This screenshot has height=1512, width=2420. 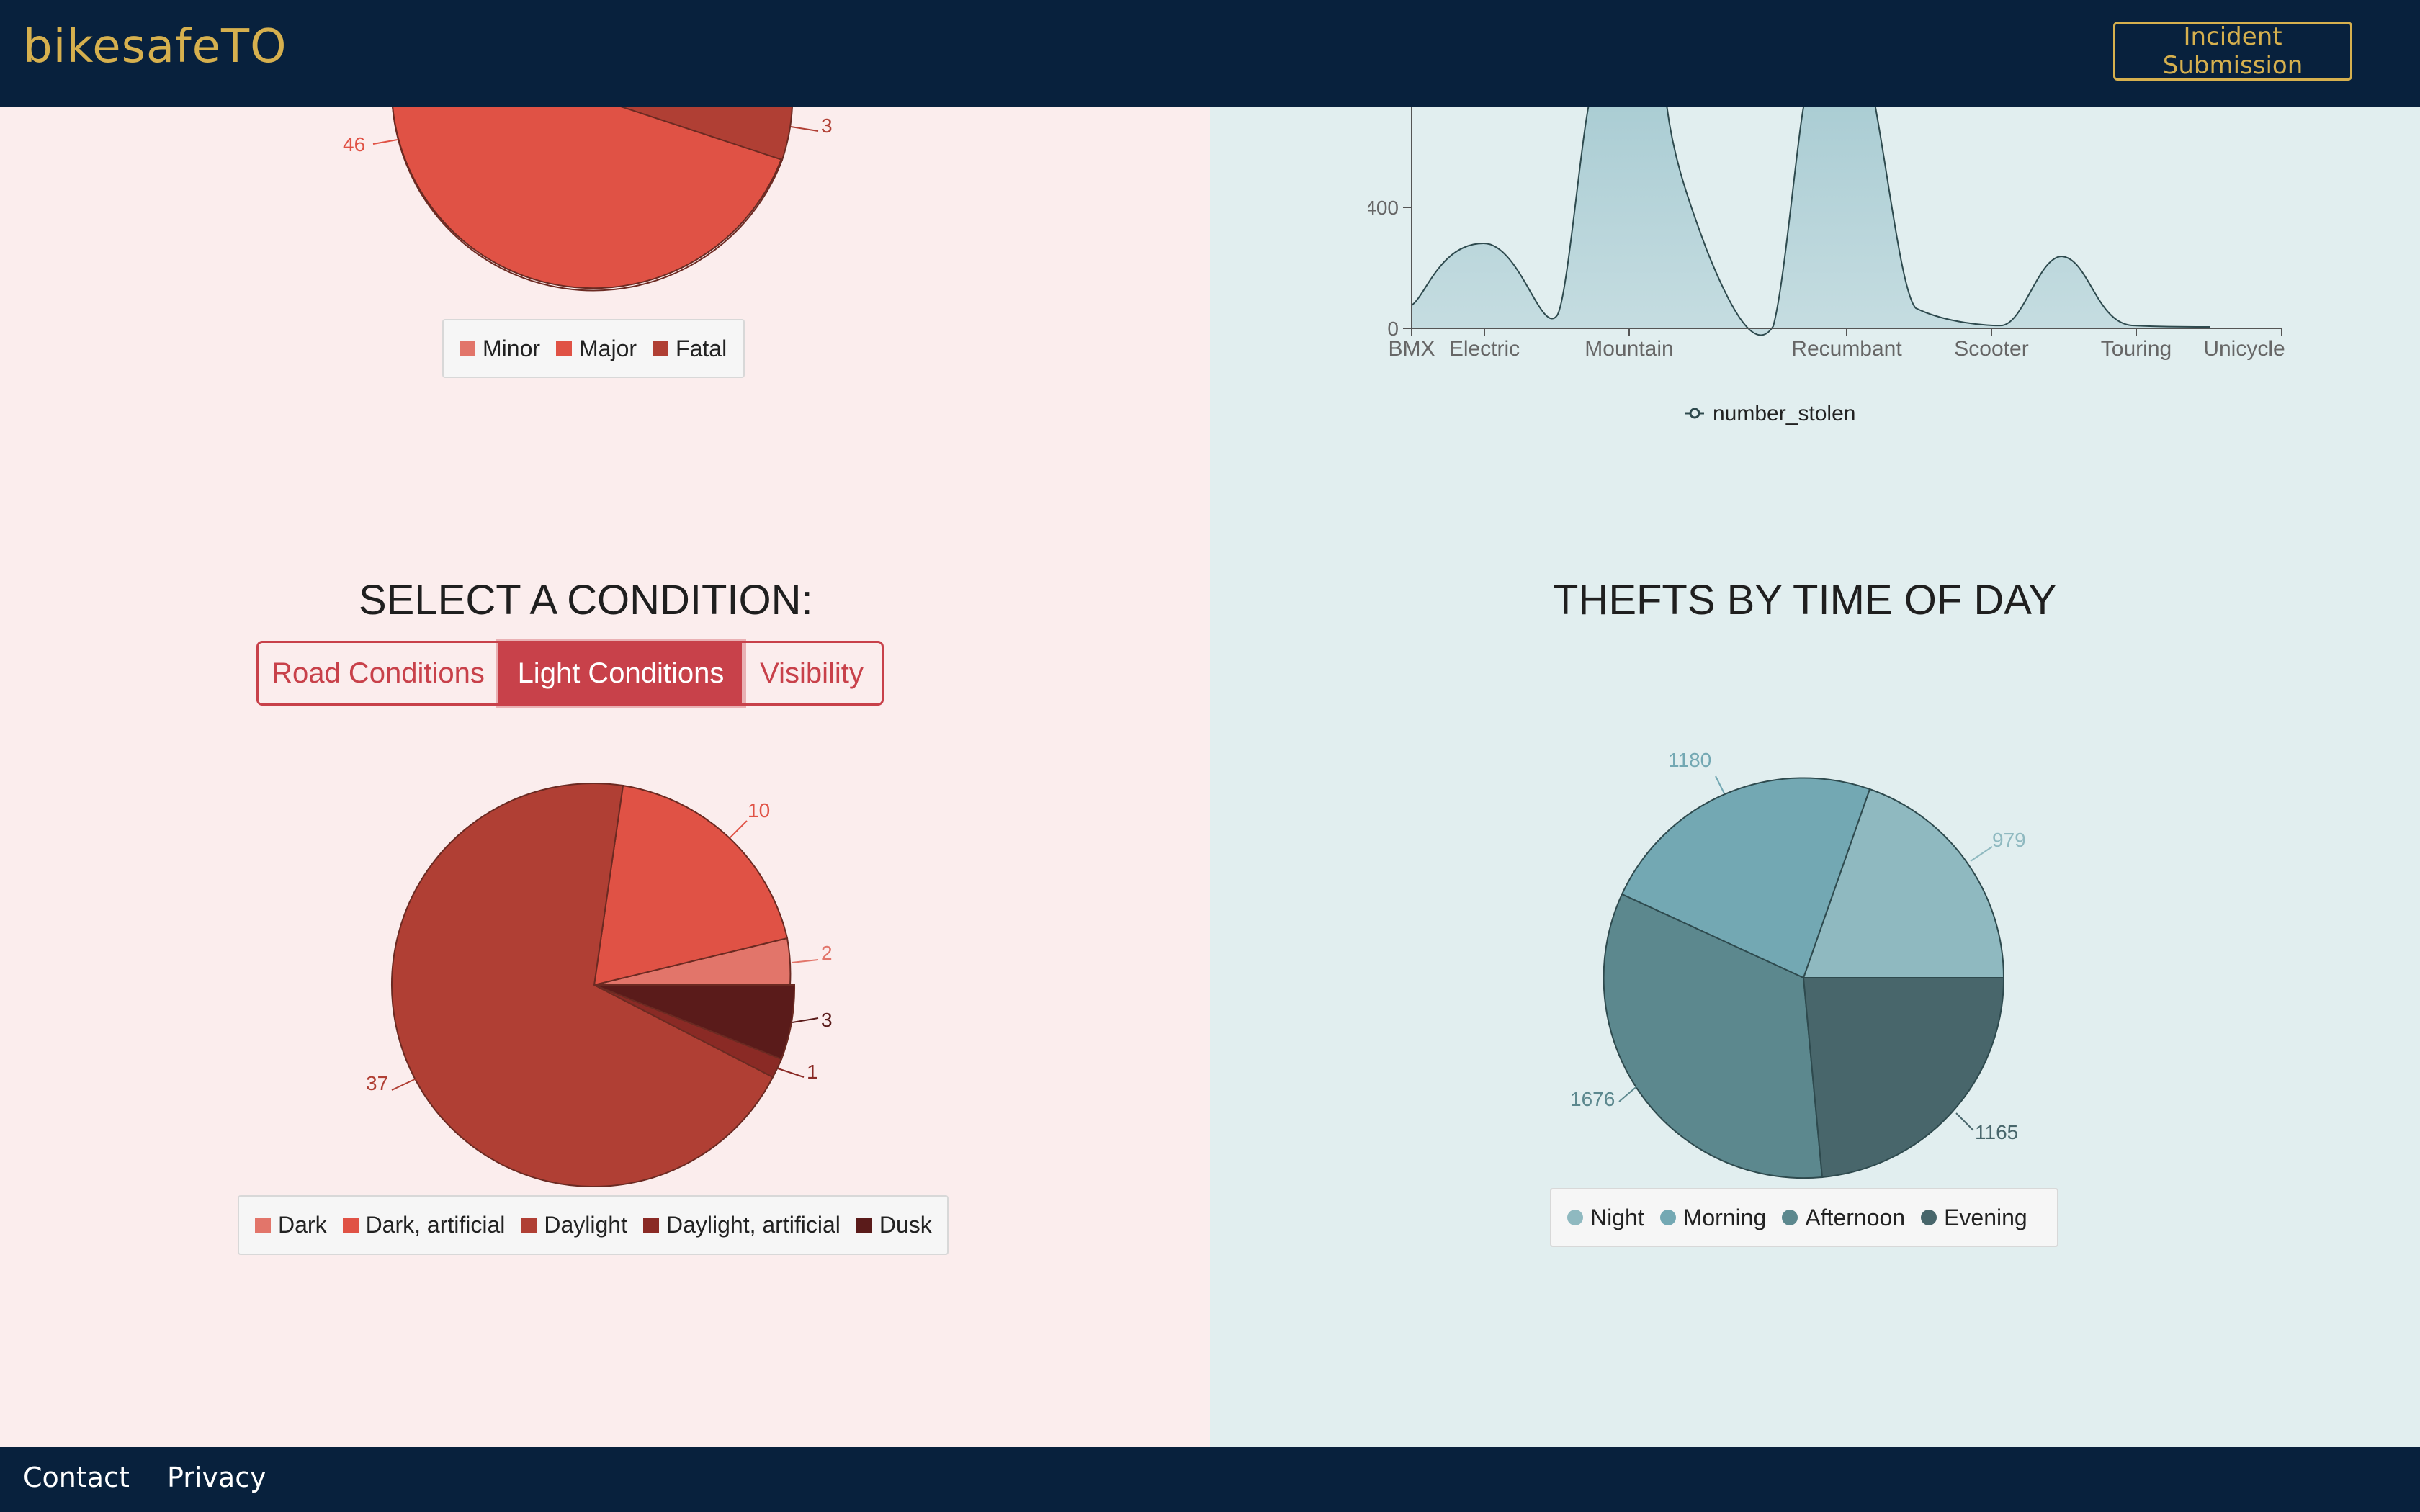 I want to click on pie-slice-evening, so click(x=1903, y=1078).